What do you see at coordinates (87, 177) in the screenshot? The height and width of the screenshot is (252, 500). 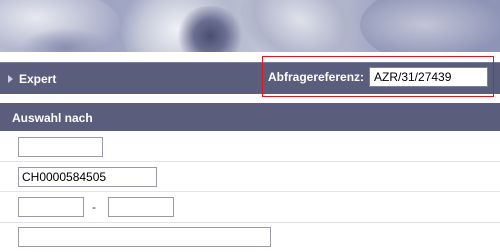 I see `isin-field` at bounding box center [87, 177].